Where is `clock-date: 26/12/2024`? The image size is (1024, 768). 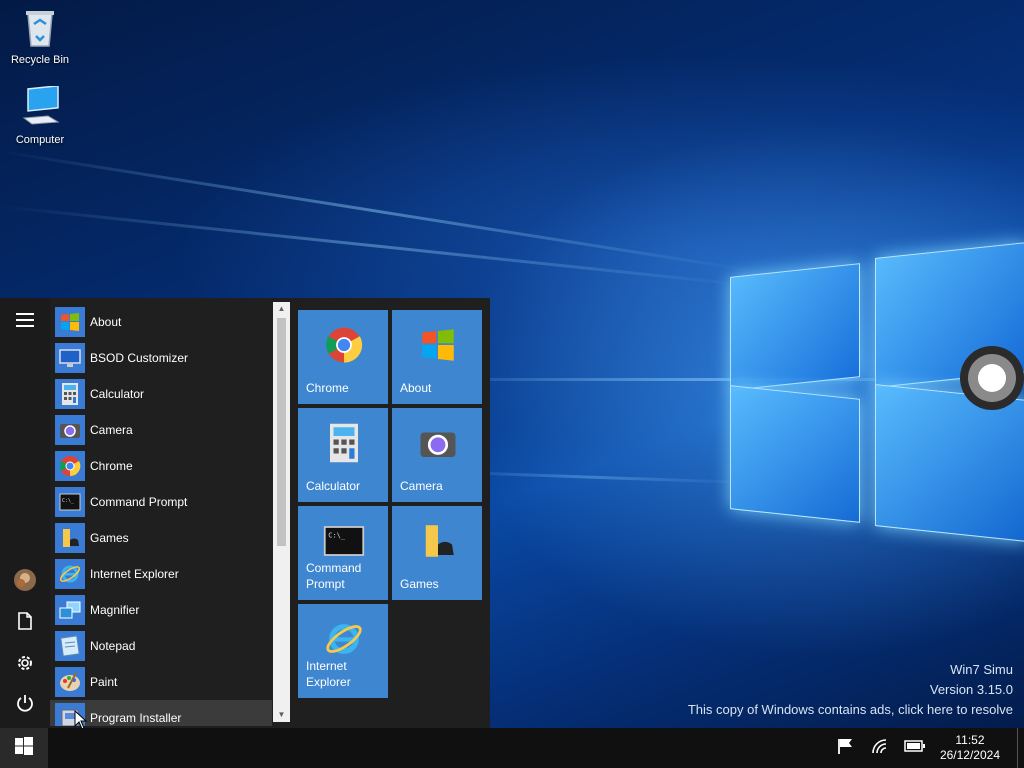 clock-date: 26/12/2024 is located at coordinates (969, 755).